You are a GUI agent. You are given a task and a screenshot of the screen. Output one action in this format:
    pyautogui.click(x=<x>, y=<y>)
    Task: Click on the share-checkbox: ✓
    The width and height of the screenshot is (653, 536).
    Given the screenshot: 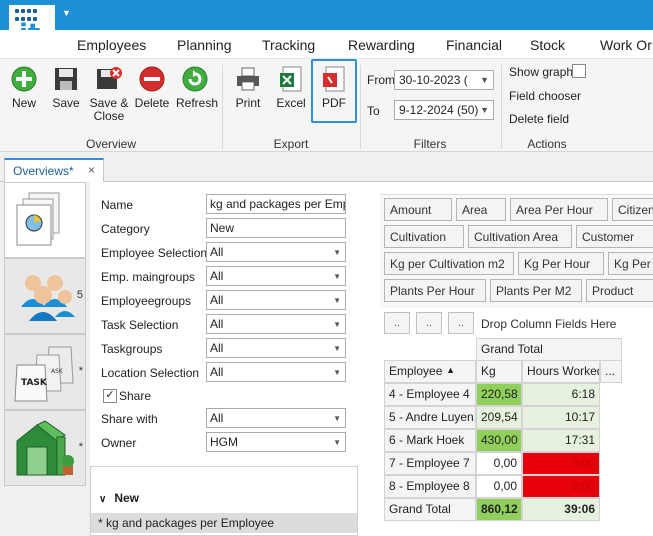 What is the action you would take?
    pyautogui.click(x=110, y=396)
    